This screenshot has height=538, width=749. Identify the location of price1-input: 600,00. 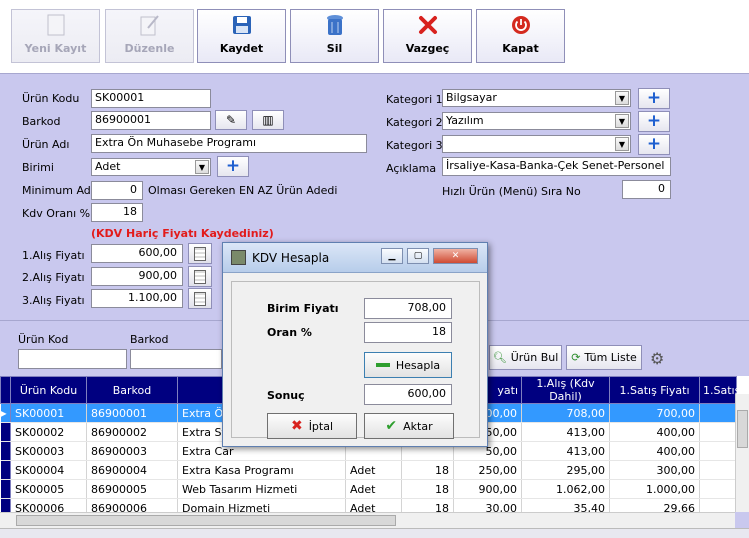
(137, 253).